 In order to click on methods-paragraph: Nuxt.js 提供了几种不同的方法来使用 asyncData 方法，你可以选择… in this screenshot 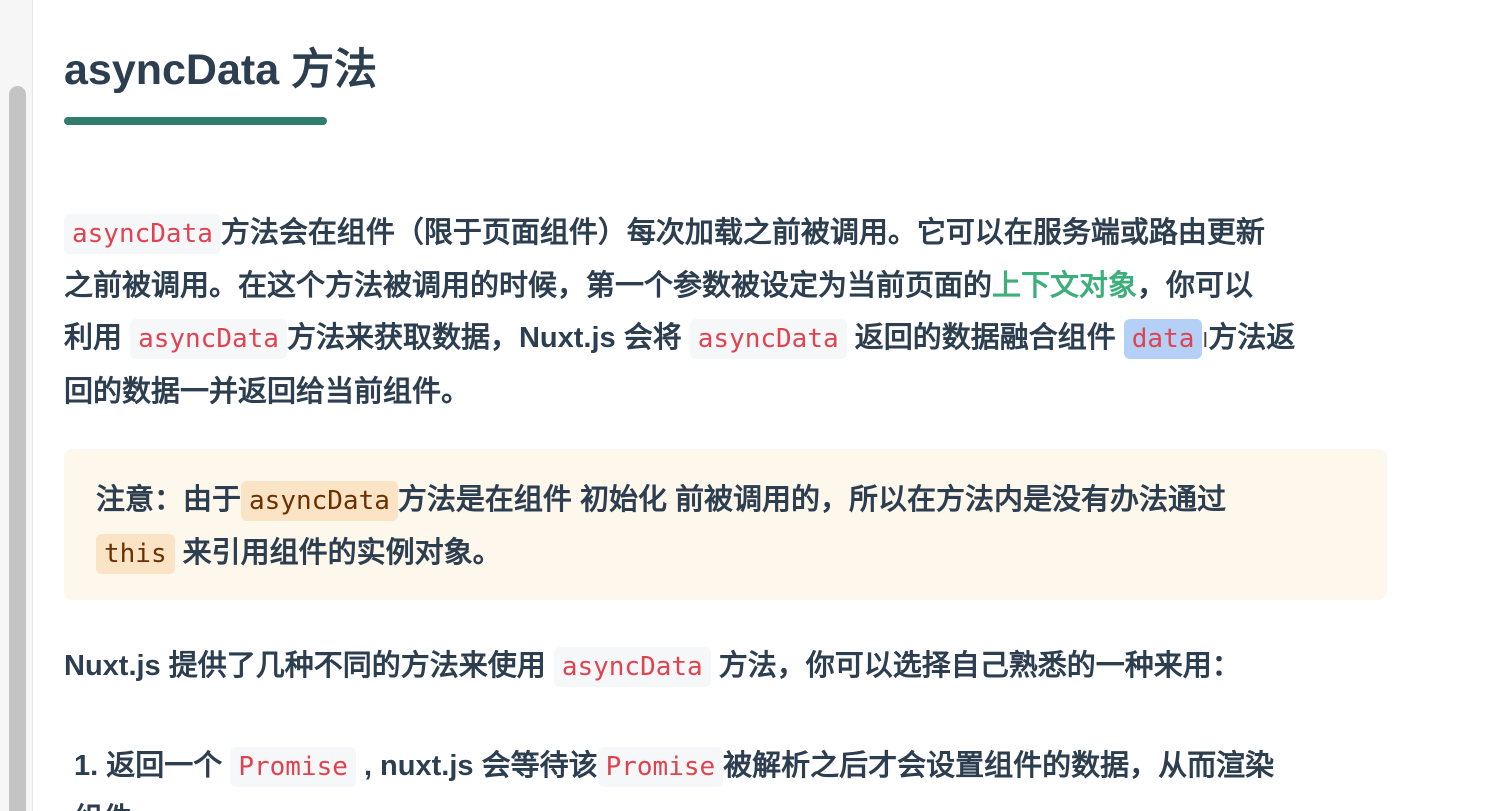, I will do `click(652, 666)`.